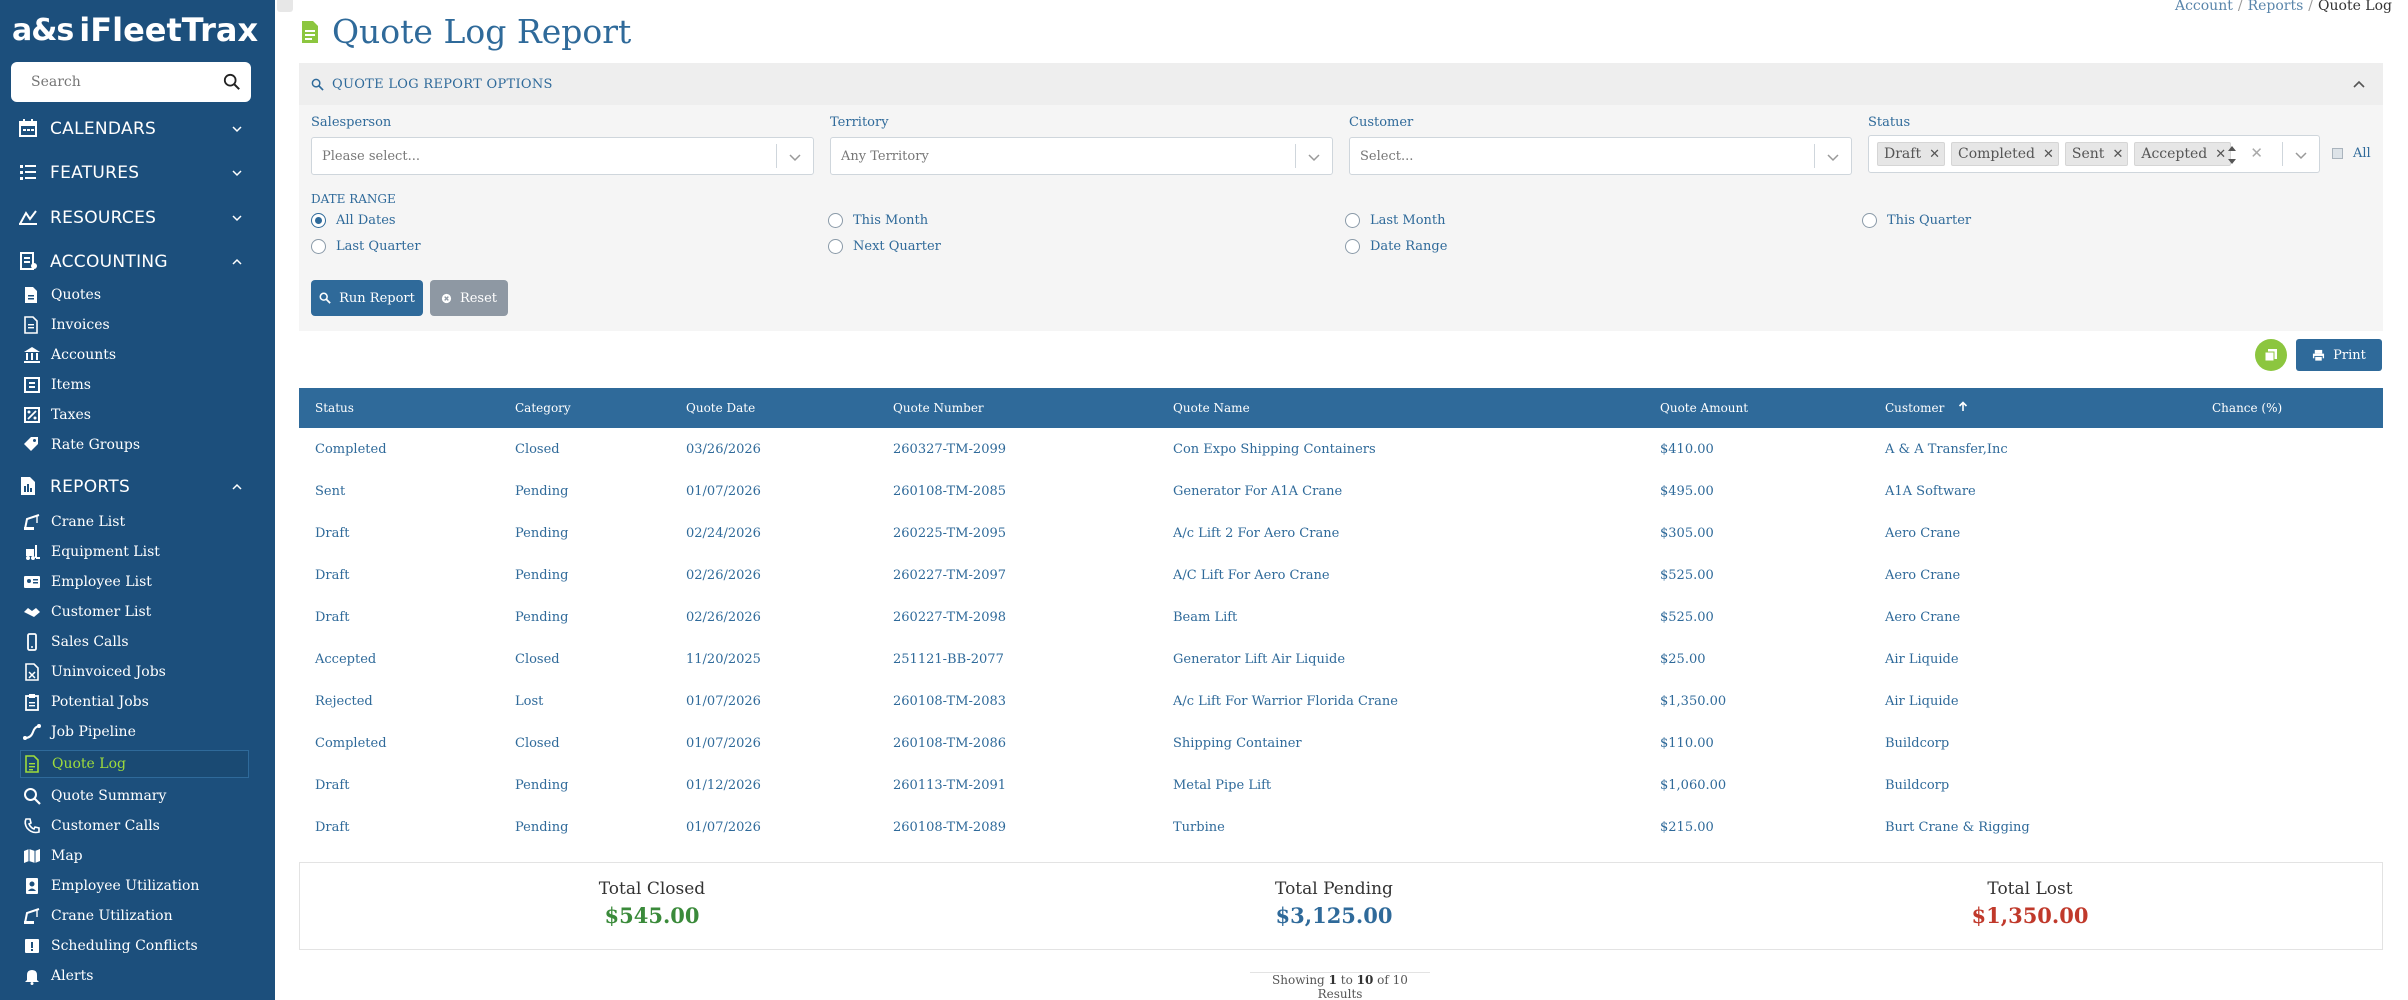 This screenshot has width=2408, height=1000. What do you see at coordinates (137, 702) in the screenshot?
I see `sidebar-item-potential-jobs: Potential Jobs` at bounding box center [137, 702].